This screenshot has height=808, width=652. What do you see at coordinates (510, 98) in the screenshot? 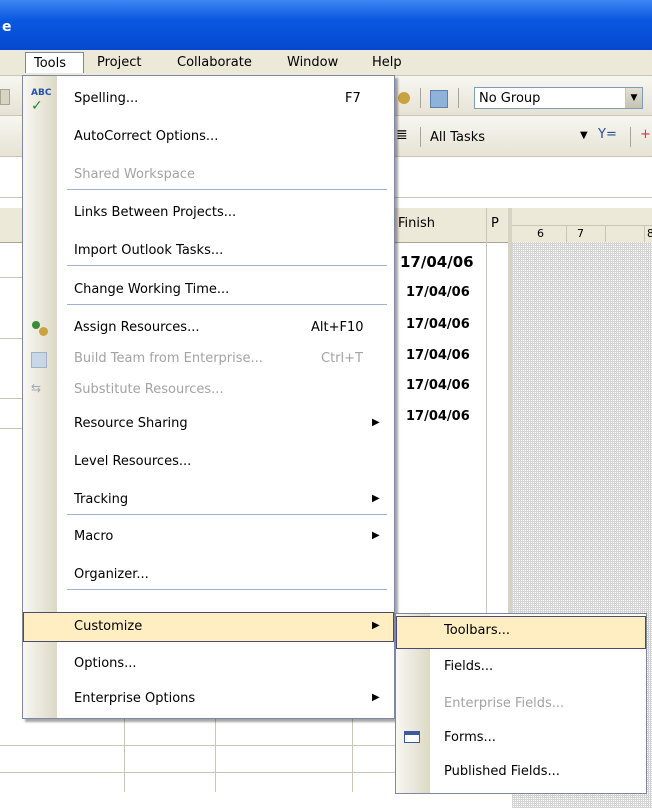
I see `group-by-value: No Group` at bounding box center [510, 98].